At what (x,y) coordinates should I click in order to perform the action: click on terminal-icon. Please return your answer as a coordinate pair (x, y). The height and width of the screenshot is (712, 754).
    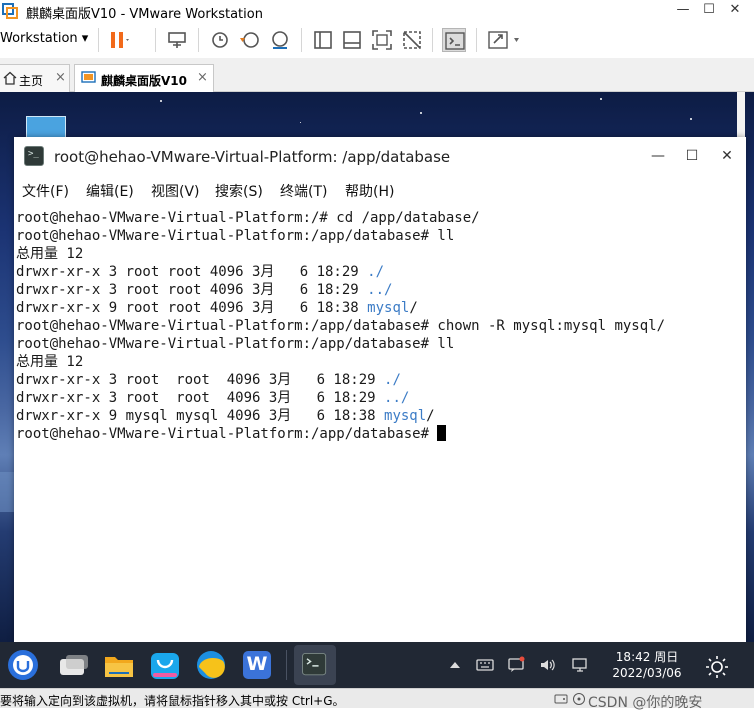
    Looking at the image, I should click on (314, 664).